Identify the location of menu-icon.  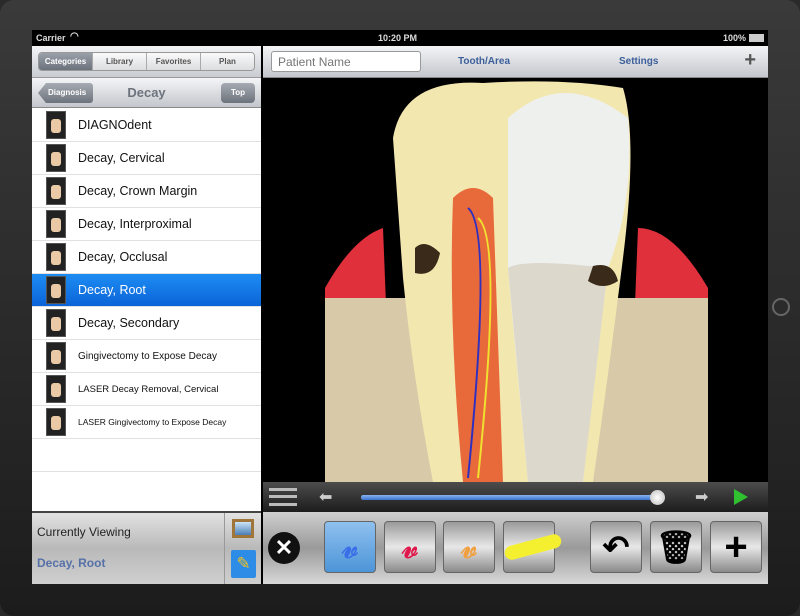
(283, 497).